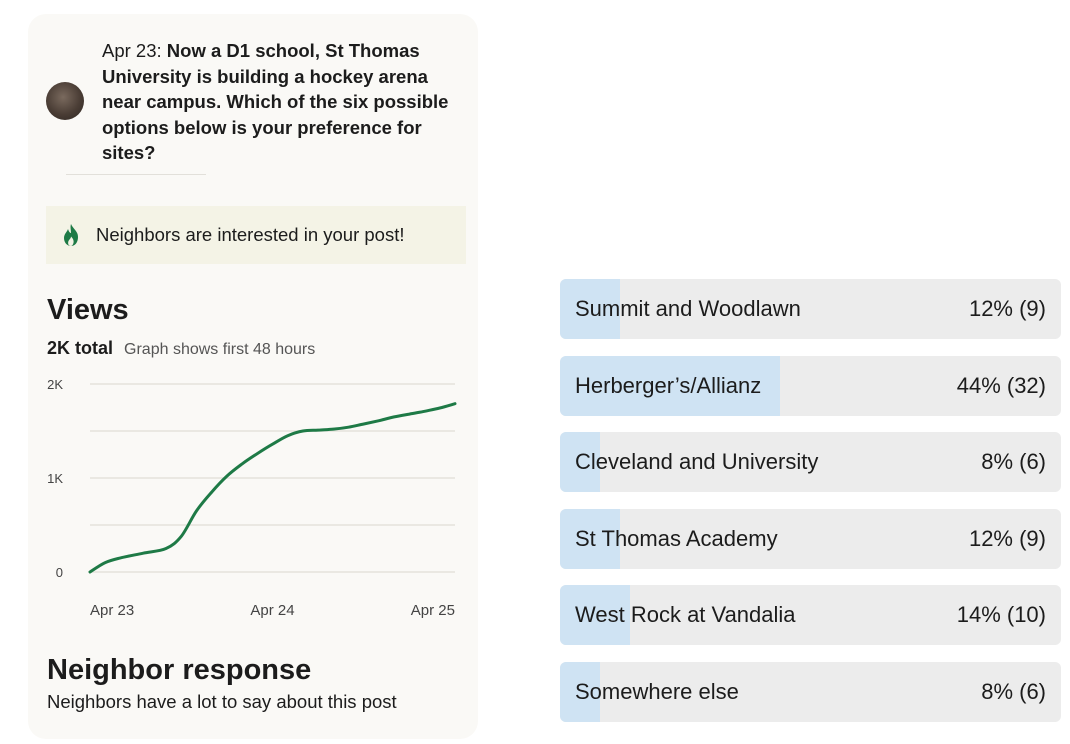  What do you see at coordinates (179, 670) in the screenshot?
I see `neighbor-response-title: Neighbor response` at bounding box center [179, 670].